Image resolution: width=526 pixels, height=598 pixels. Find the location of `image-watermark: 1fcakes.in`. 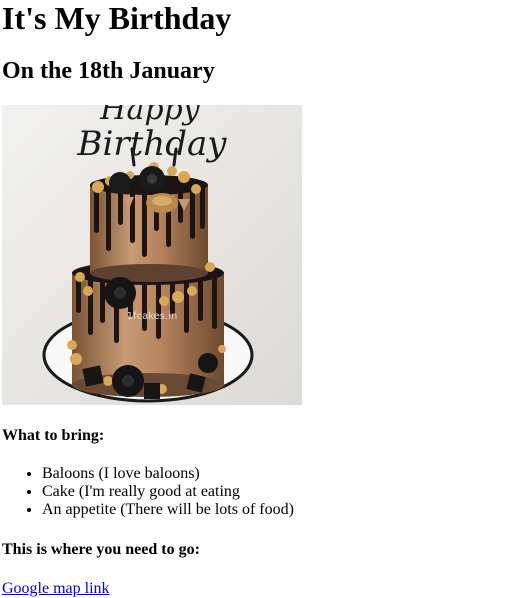

image-watermark: 1fcakes.in is located at coordinates (152, 316).